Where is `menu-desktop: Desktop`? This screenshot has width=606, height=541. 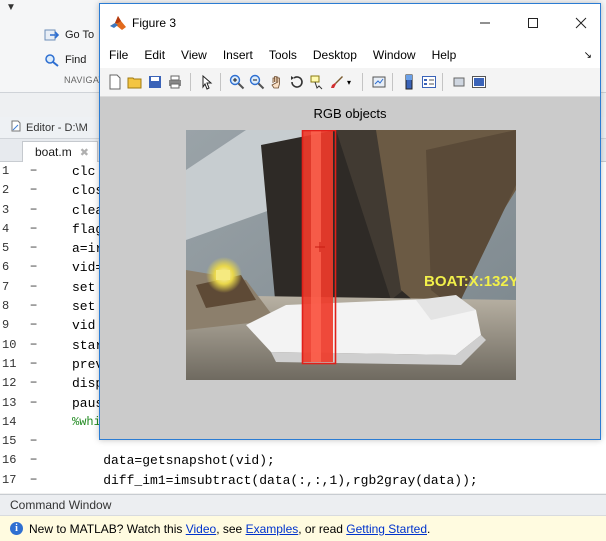 menu-desktop: Desktop is located at coordinates (335, 55).